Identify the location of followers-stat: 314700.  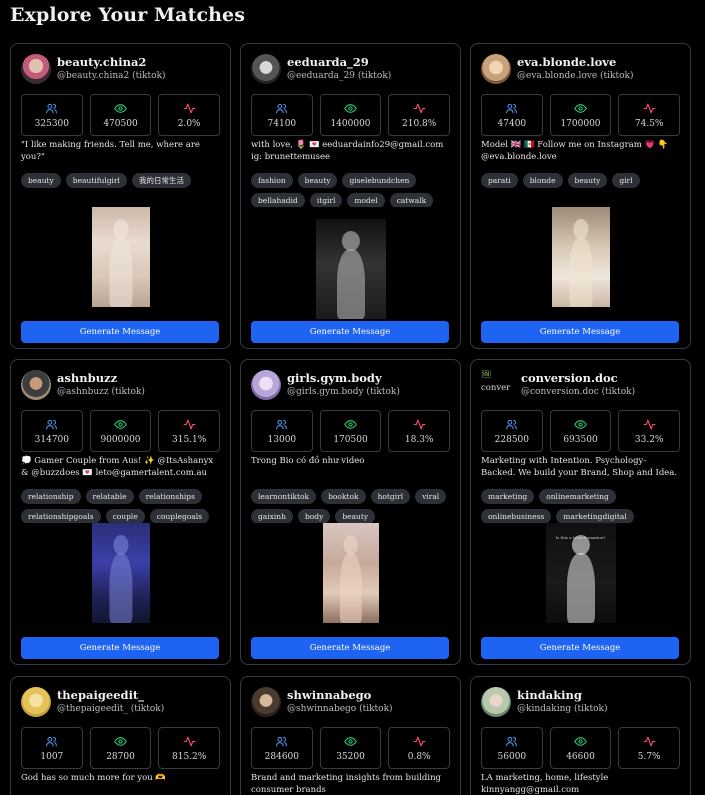
(52, 431).